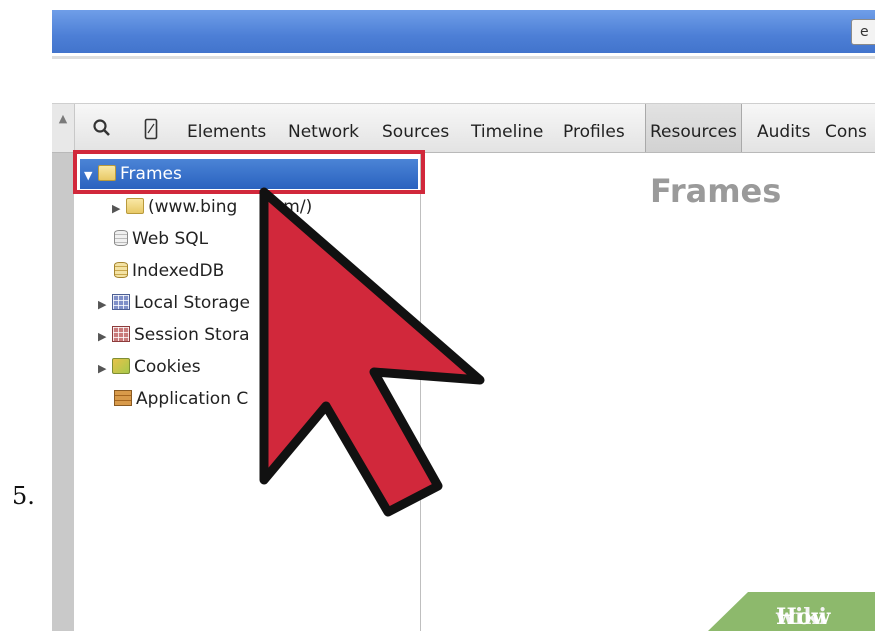 This screenshot has height=631, width=875. What do you see at coordinates (121, 366) in the screenshot?
I see `cookie-icon` at bounding box center [121, 366].